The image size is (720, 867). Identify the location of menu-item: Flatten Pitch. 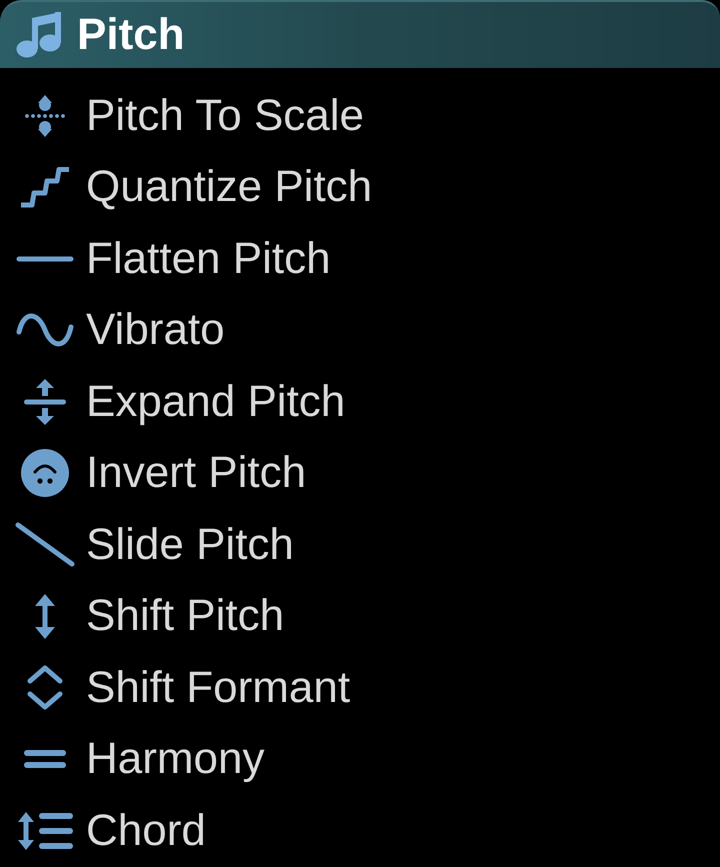
(169, 258).